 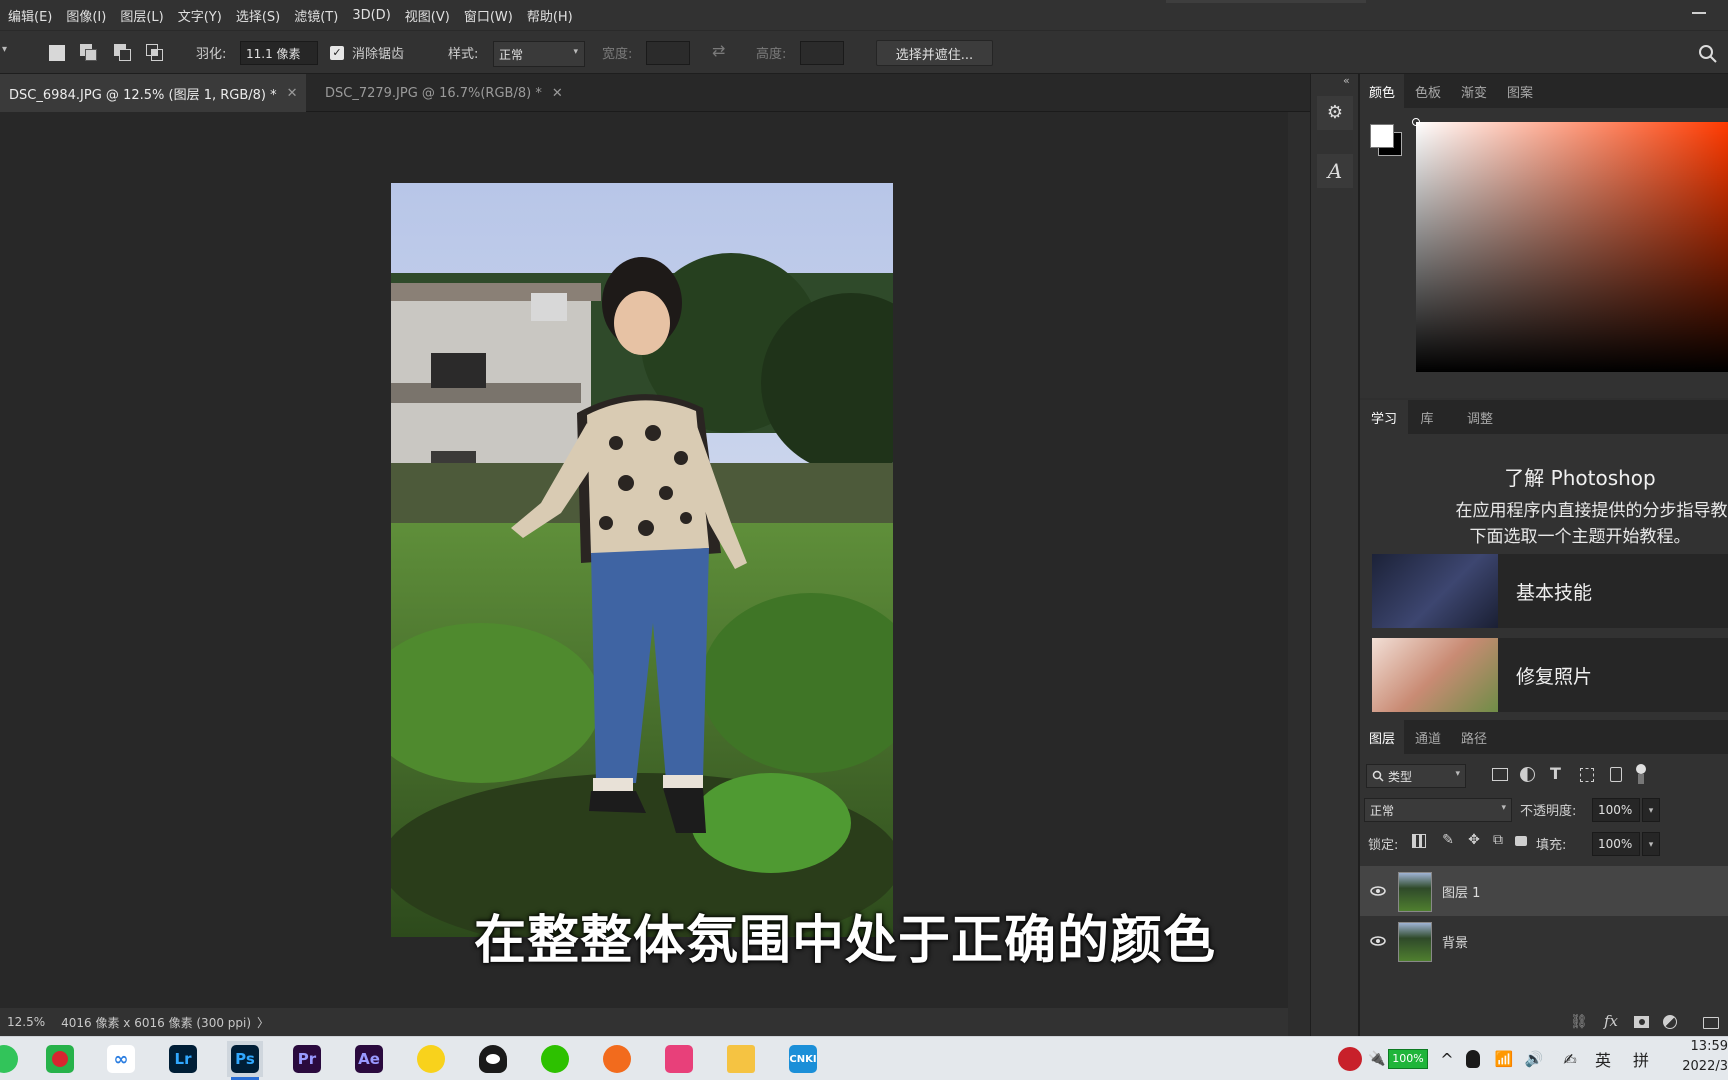 I want to click on menu-edit: 编辑(E), so click(x=30, y=15).